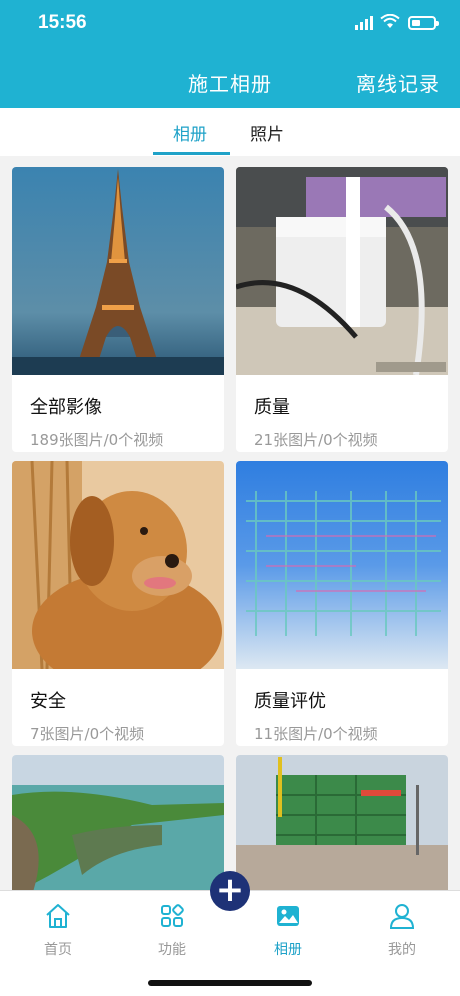 The height and width of the screenshot is (996, 460). What do you see at coordinates (364, 23) in the screenshot?
I see `signal-icon` at bounding box center [364, 23].